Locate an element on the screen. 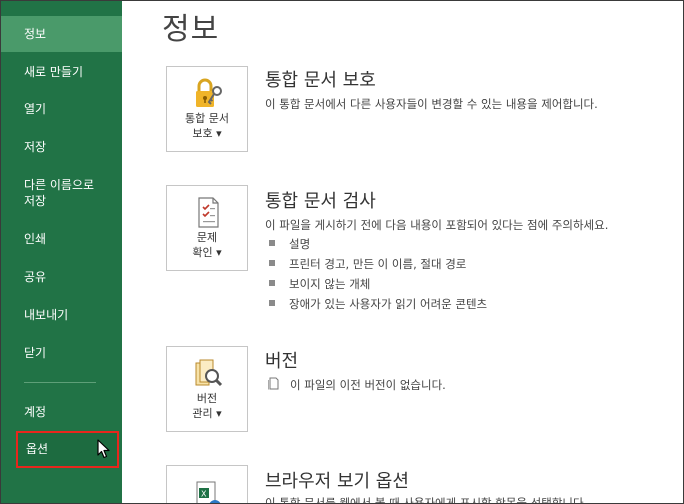 The height and width of the screenshot is (504, 684). nav-account: 계정 is located at coordinates (61, 412).